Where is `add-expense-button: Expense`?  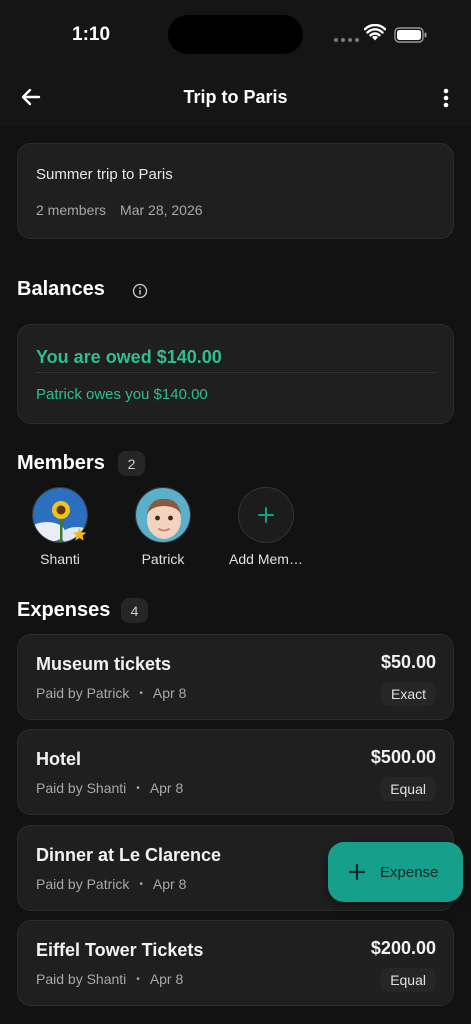 add-expense-button: Expense is located at coordinates (395, 872).